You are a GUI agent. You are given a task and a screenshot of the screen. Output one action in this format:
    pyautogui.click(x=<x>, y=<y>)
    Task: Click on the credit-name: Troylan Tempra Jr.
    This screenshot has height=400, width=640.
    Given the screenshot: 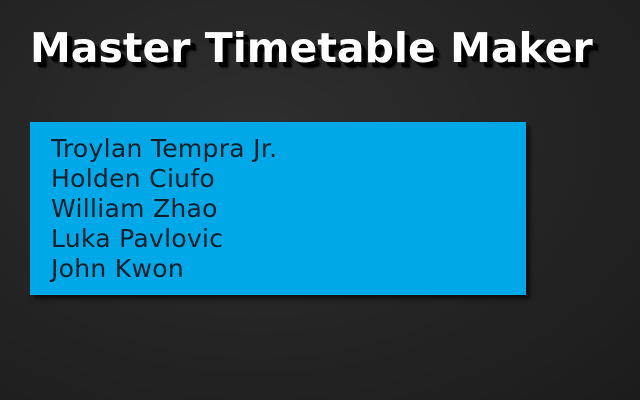 What is the action you would take?
    pyautogui.click(x=164, y=148)
    